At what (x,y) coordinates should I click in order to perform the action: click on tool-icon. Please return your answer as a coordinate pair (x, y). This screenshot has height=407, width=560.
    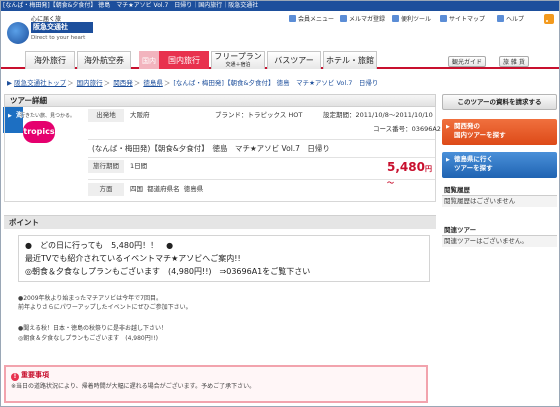
    Looking at the image, I should click on (395, 18).